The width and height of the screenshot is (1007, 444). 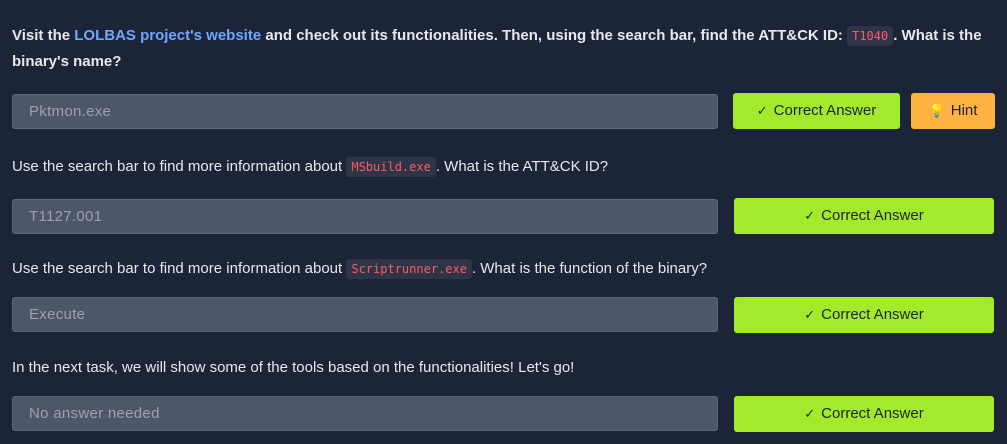 What do you see at coordinates (872, 314) in the screenshot?
I see `correct-answer-label-3: Correct Answer` at bounding box center [872, 314].